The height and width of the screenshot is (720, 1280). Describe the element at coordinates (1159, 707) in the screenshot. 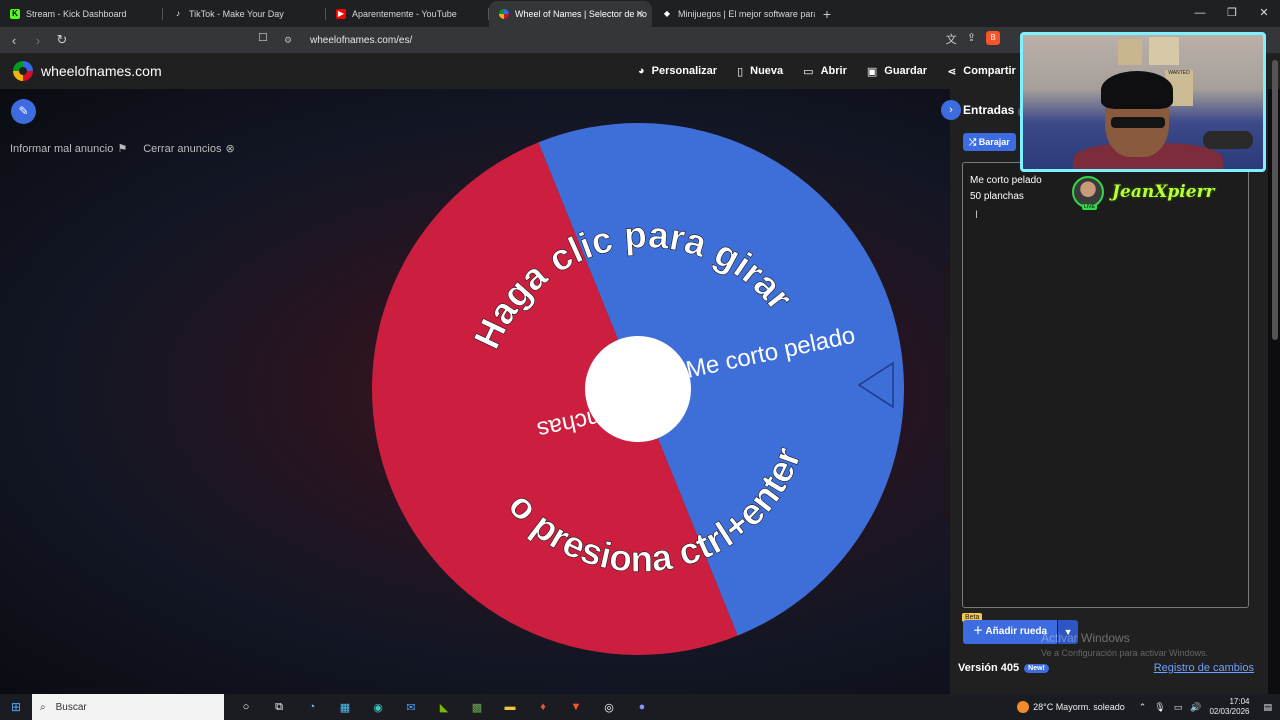

I see `microphone-icon: 🎙` at that location.